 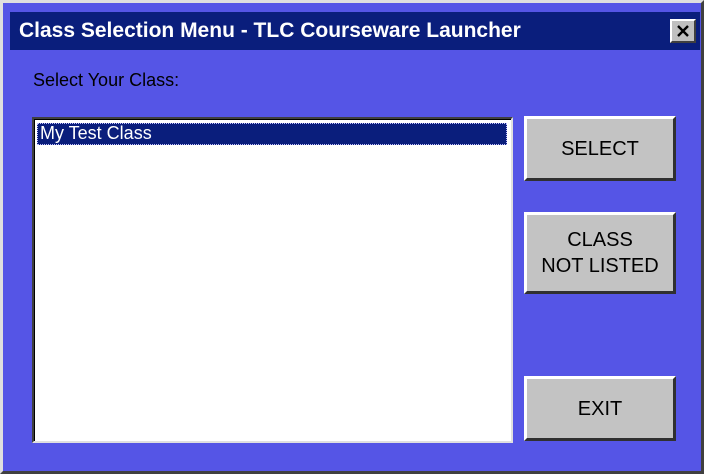 I want to click on class-not-listed-line2: NOT LISTED, so click(x=600, y=266).